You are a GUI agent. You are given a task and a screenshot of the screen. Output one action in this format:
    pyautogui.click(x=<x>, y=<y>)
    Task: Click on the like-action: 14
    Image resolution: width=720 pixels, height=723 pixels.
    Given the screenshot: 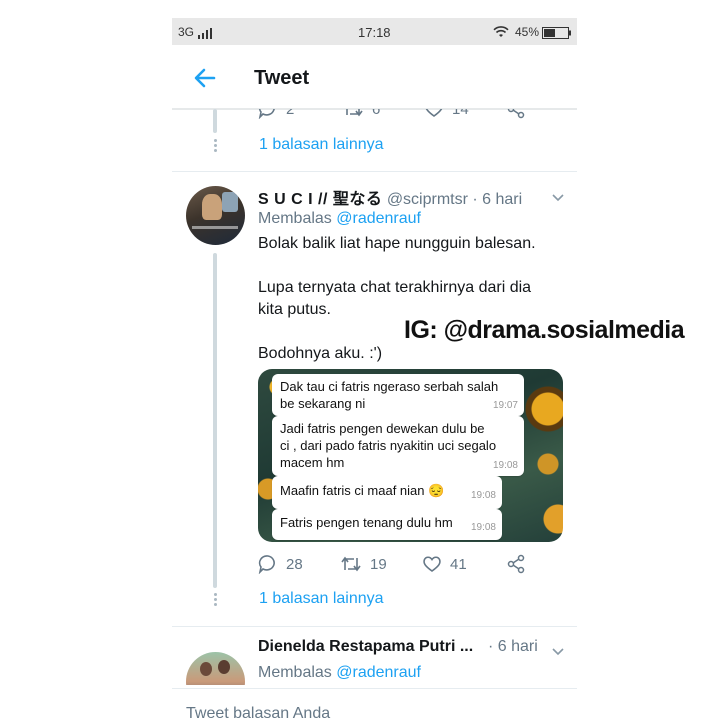 What is the action you would take?
    pyautogui.click(x=446, y=114)
    